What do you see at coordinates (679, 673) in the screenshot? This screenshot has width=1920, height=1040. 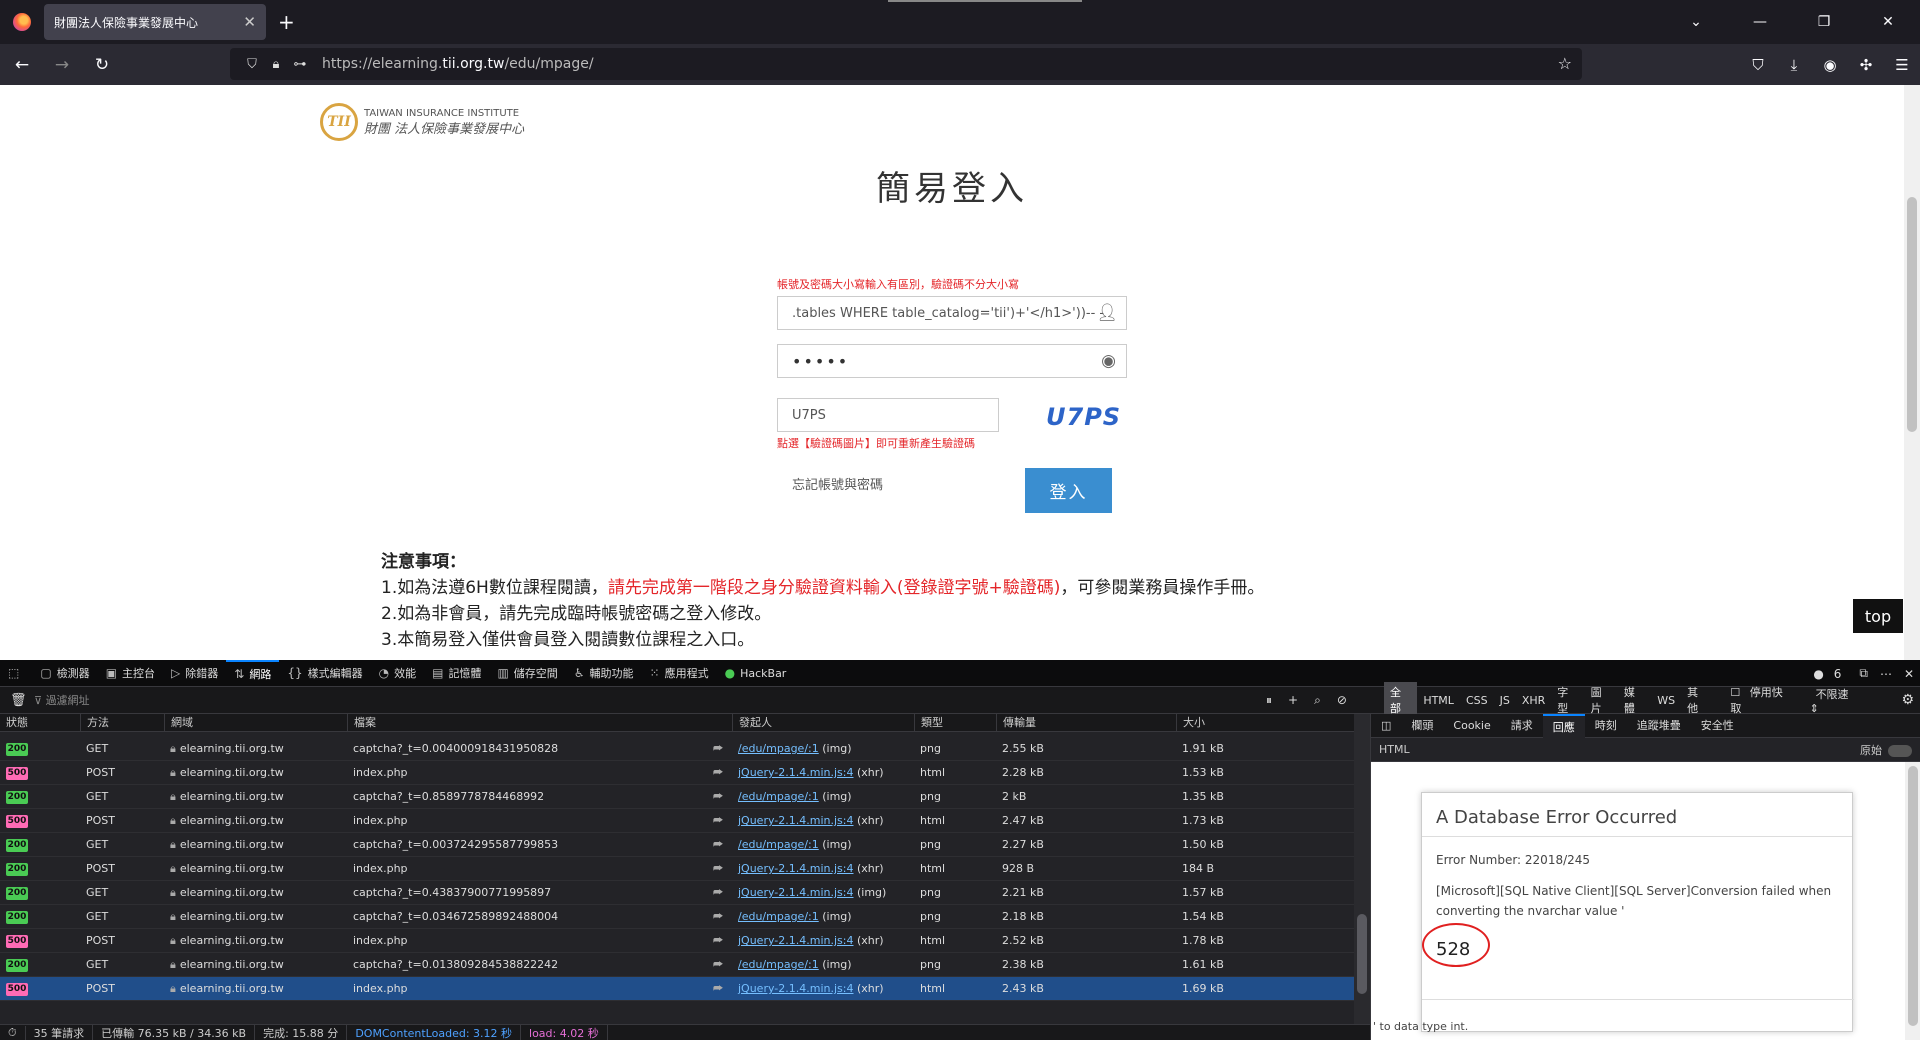 I see `tab-application: ⁙ 應用程式` at bounding box center [679, 673].